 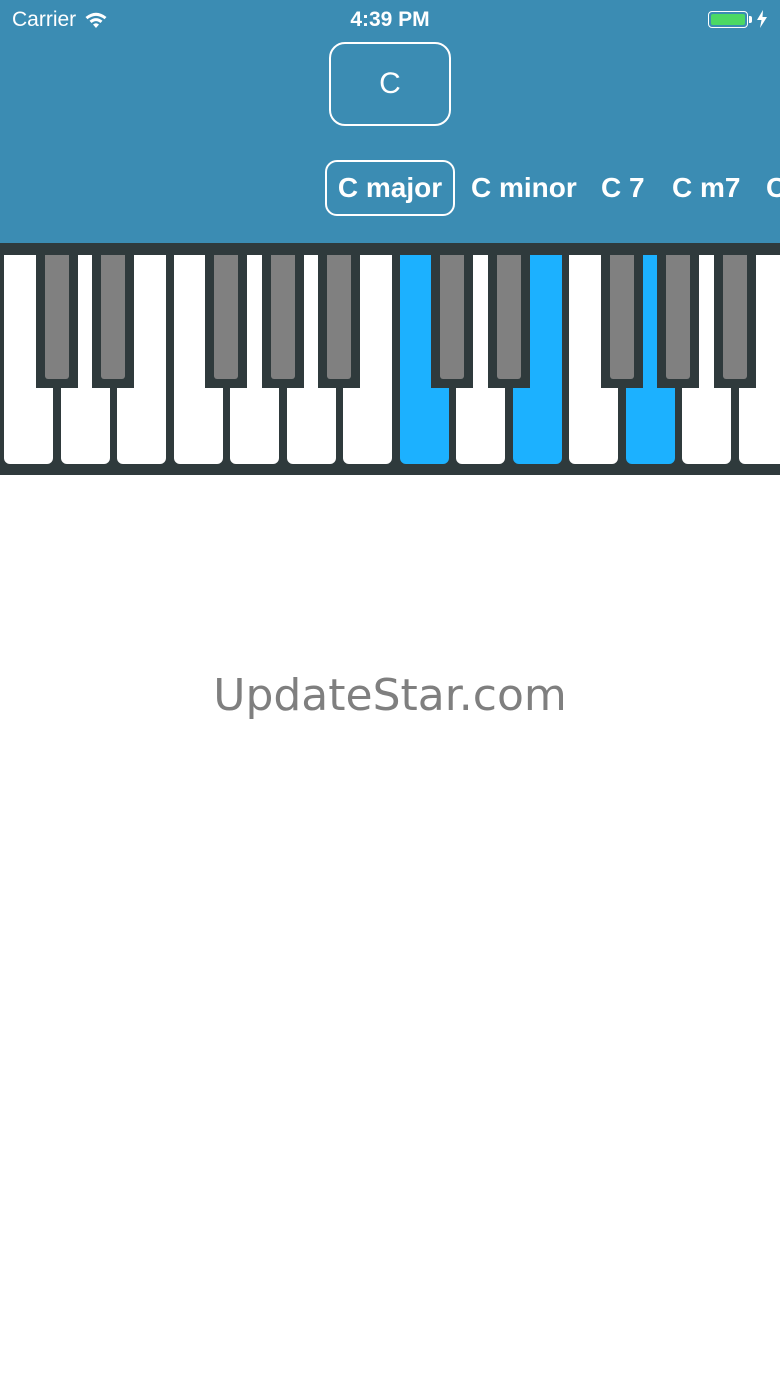 I want to click on battery-indicator, so click(x=738, y=19).